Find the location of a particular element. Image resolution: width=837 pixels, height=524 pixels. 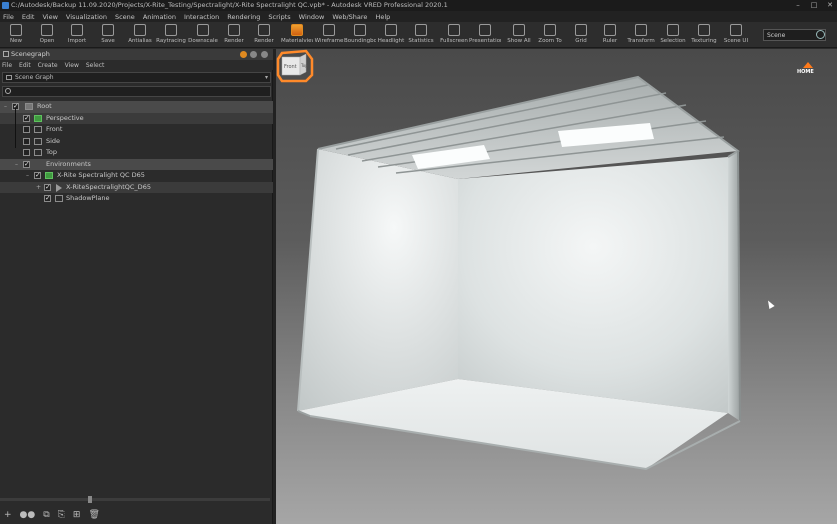

scene-ui-icon is located at coordinates (736, 30).